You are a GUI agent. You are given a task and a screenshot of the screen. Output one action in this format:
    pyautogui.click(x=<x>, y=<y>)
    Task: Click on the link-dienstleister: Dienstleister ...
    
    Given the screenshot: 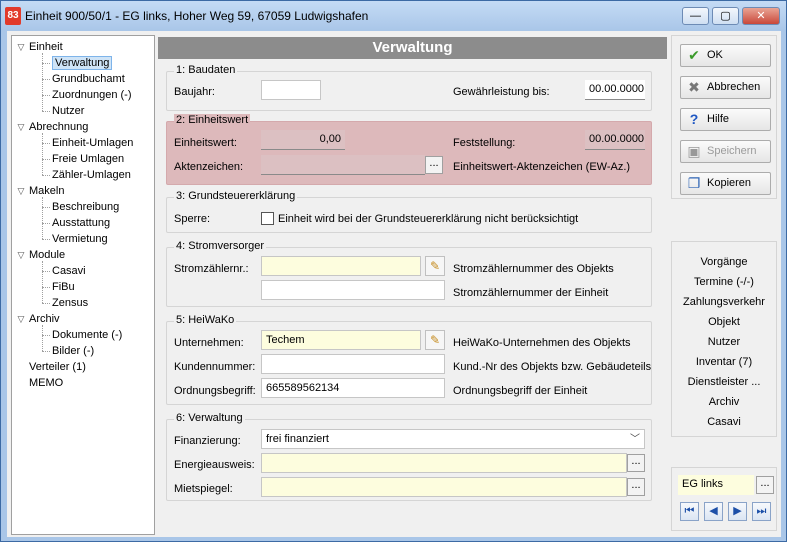 What is the action you would take?
    pyautogui.click(x=724, y=382)
    